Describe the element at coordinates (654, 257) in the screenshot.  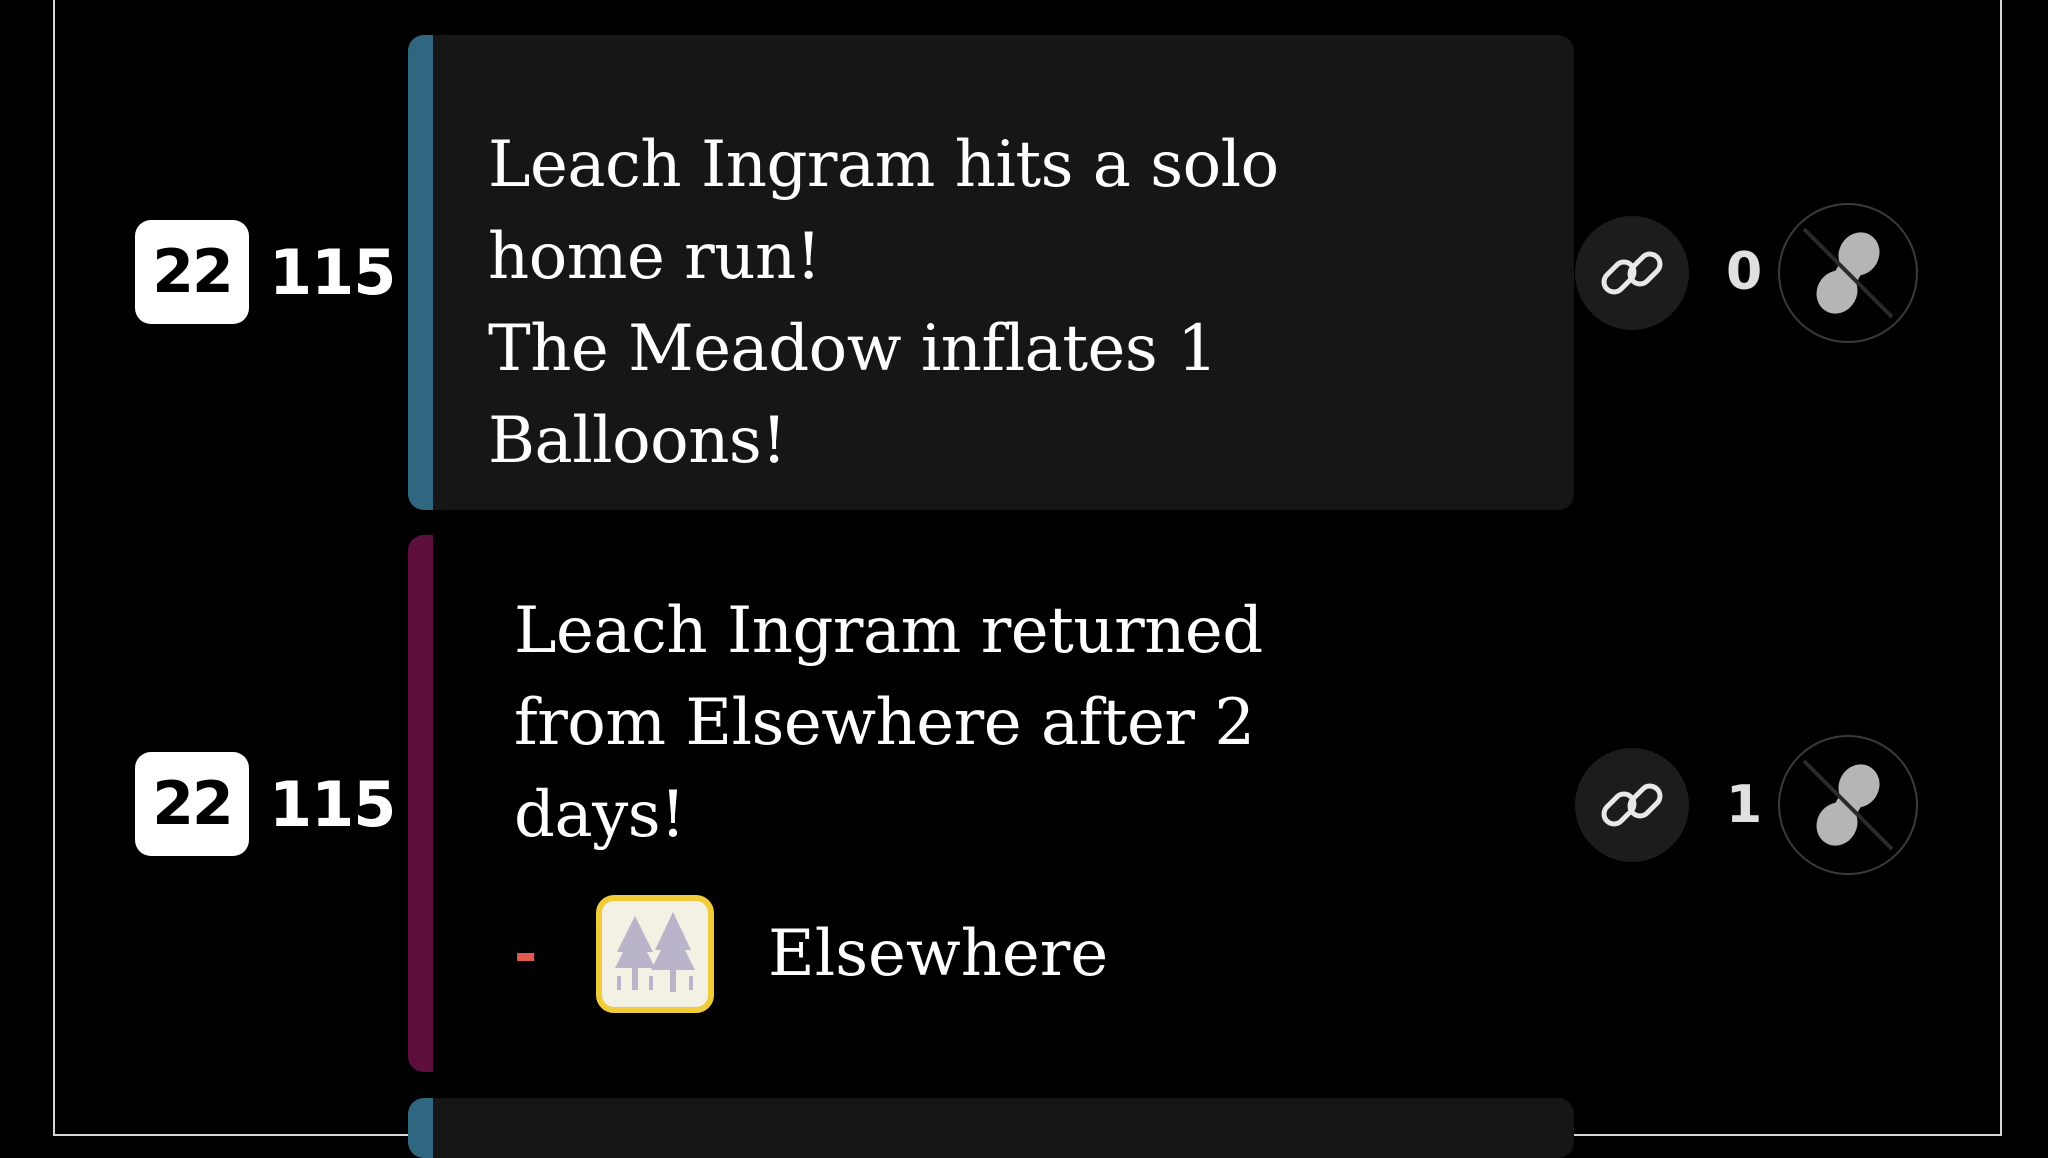
I see `event-text-line: home run!` at that location.